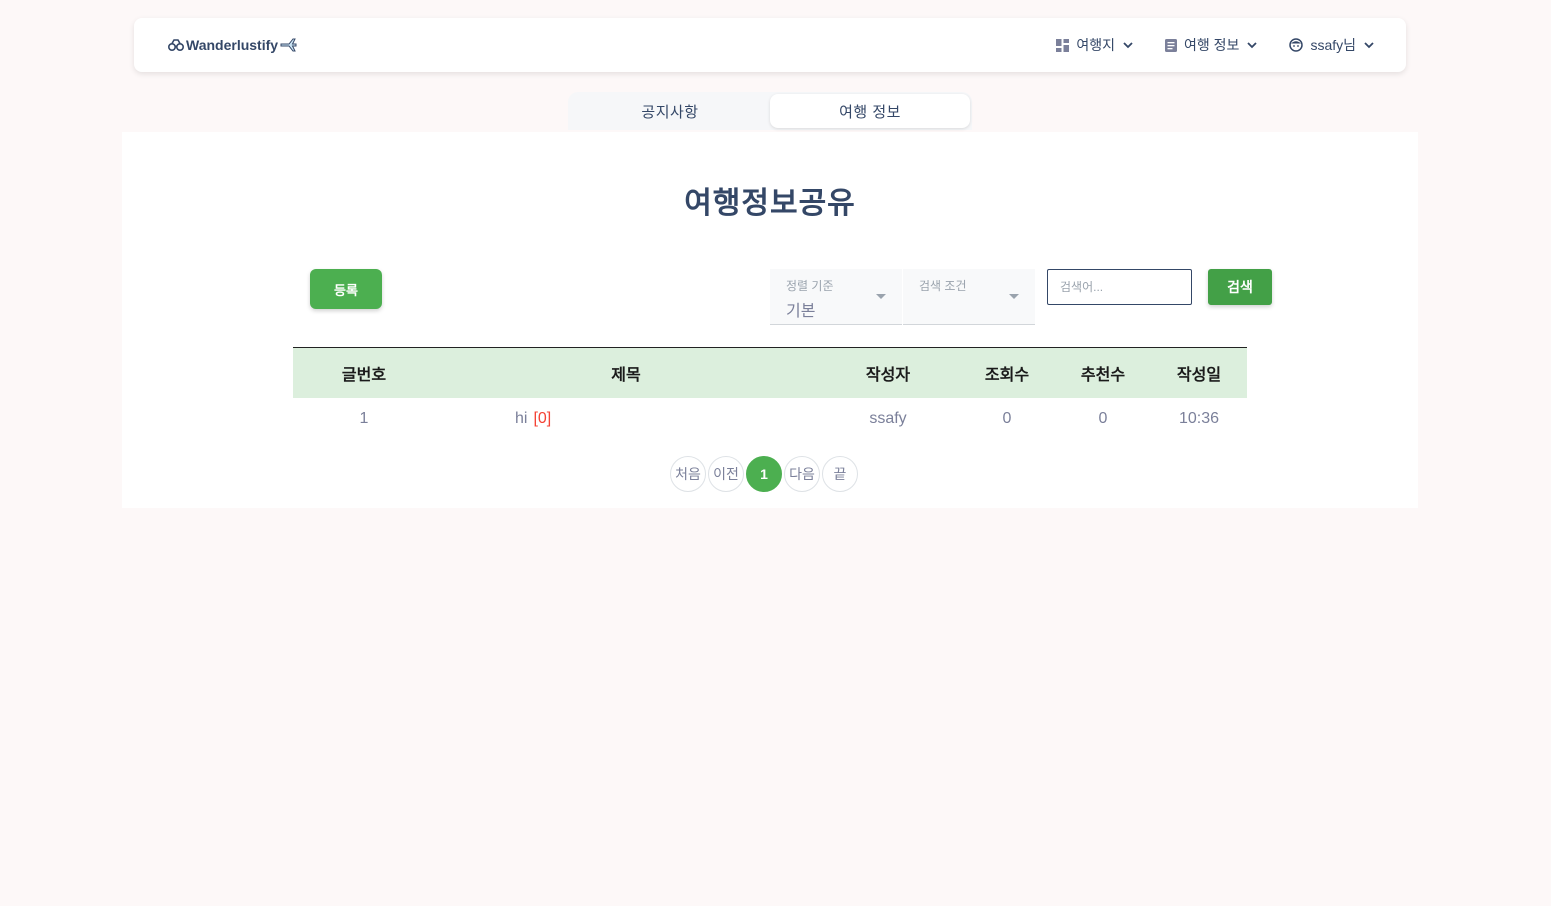  I want to click on condition-select-label: 검색 조건, so click(943, 286).